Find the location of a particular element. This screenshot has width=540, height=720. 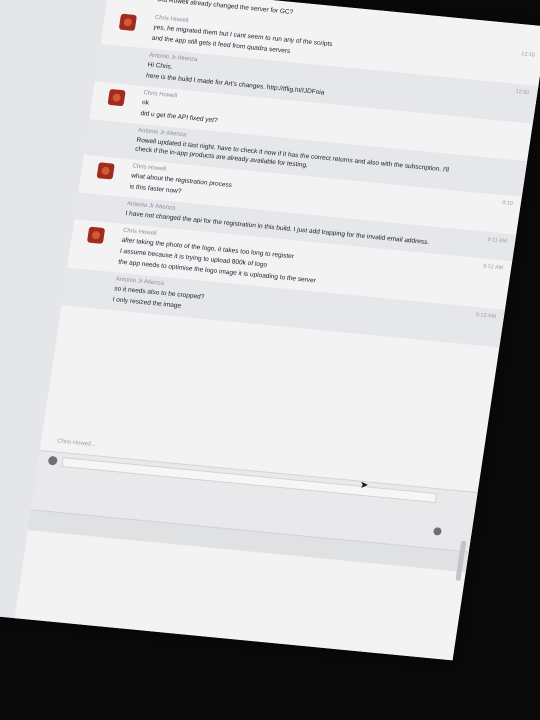

timestamp: 12:15 is located at coordinates (528, 55).